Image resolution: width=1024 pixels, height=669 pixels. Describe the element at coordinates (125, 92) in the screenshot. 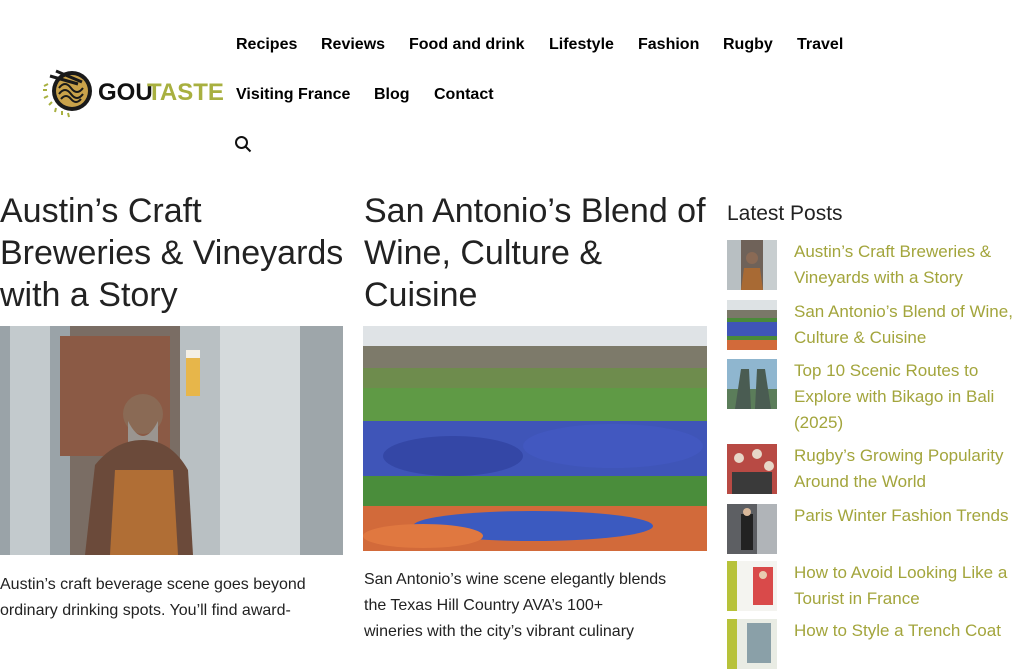

I see `logo-text-dark: GOU` at that location.